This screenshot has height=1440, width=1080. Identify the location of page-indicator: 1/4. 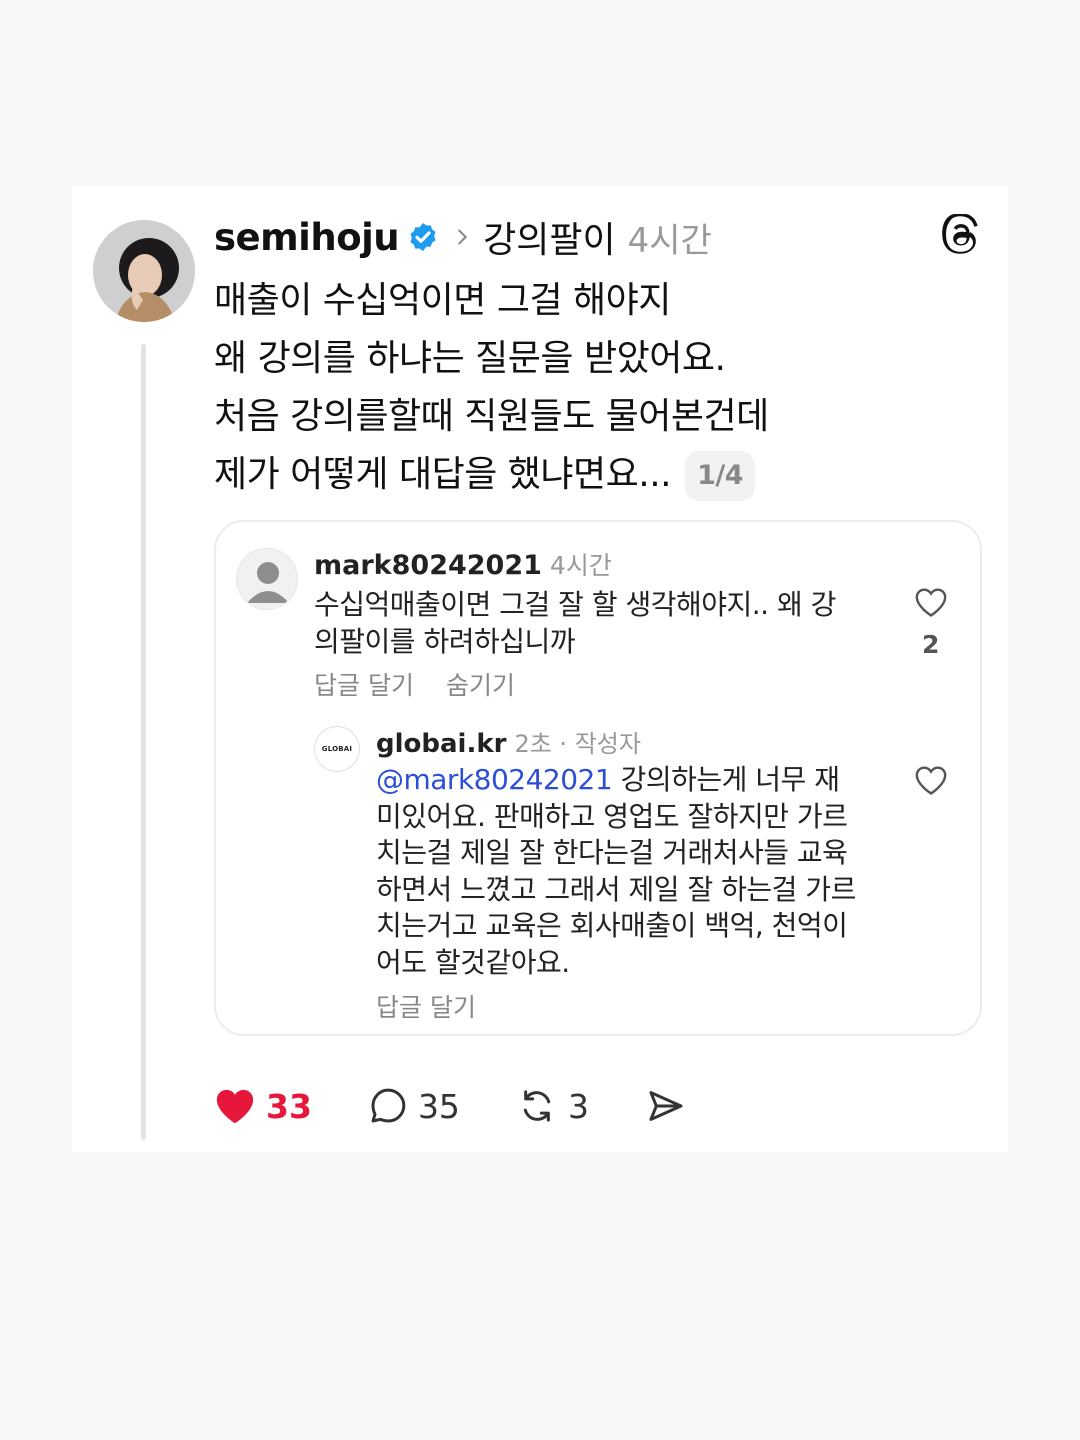
(720, 476).